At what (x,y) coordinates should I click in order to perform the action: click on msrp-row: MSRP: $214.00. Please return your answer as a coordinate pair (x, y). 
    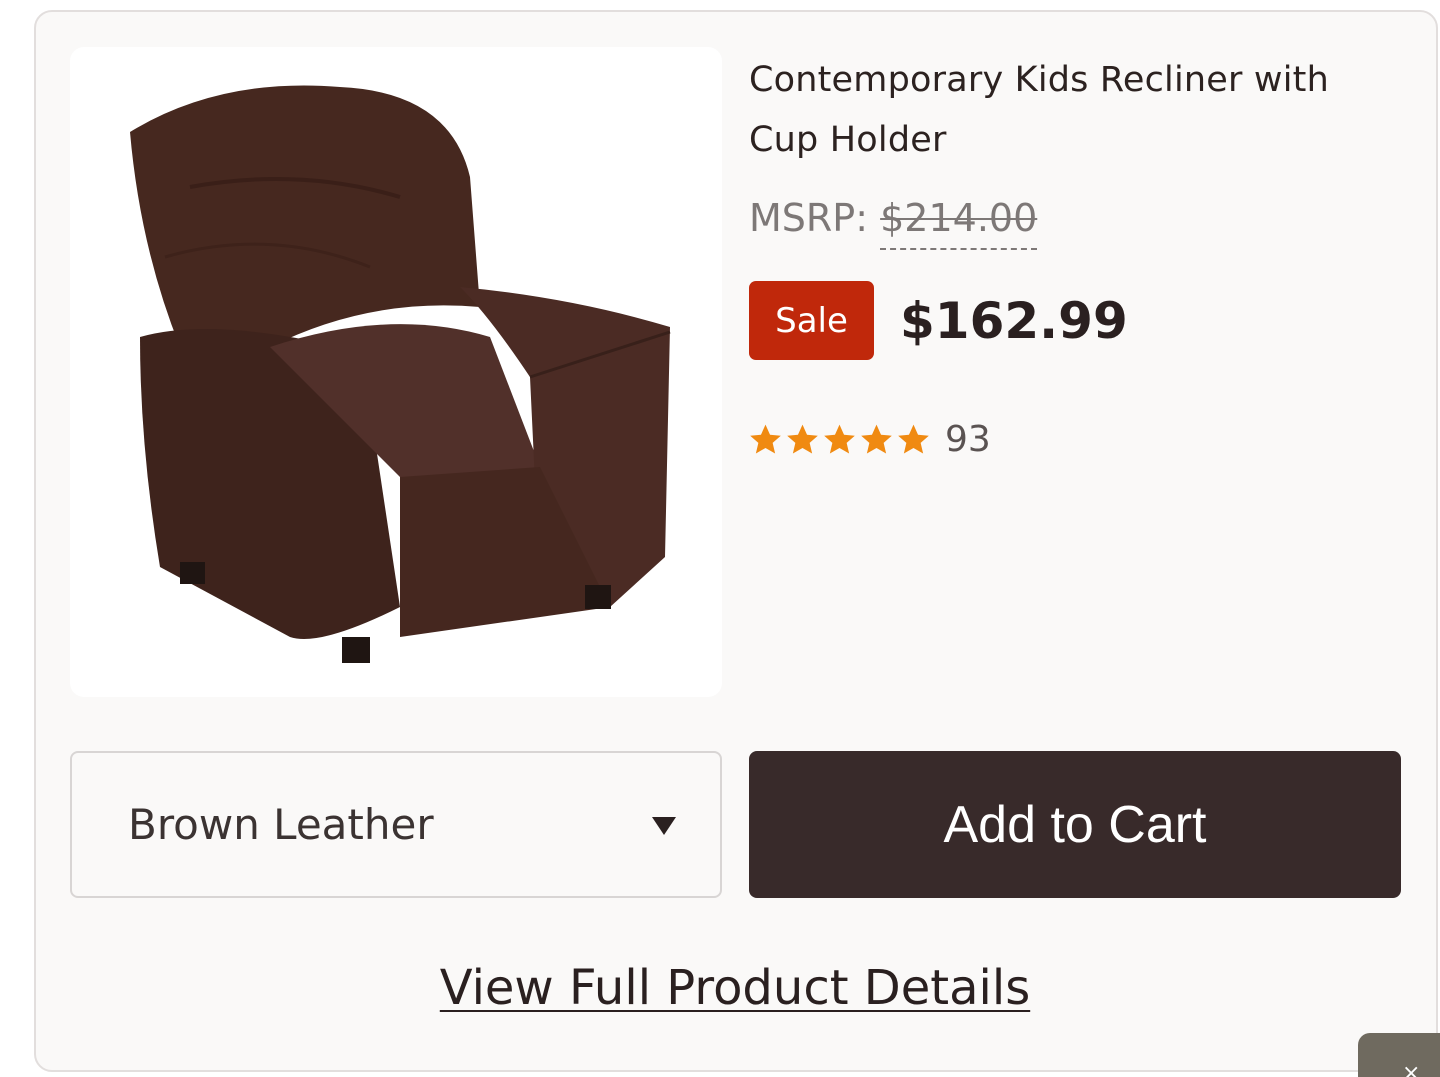
    Looking at the image, I should click on (893, 226).